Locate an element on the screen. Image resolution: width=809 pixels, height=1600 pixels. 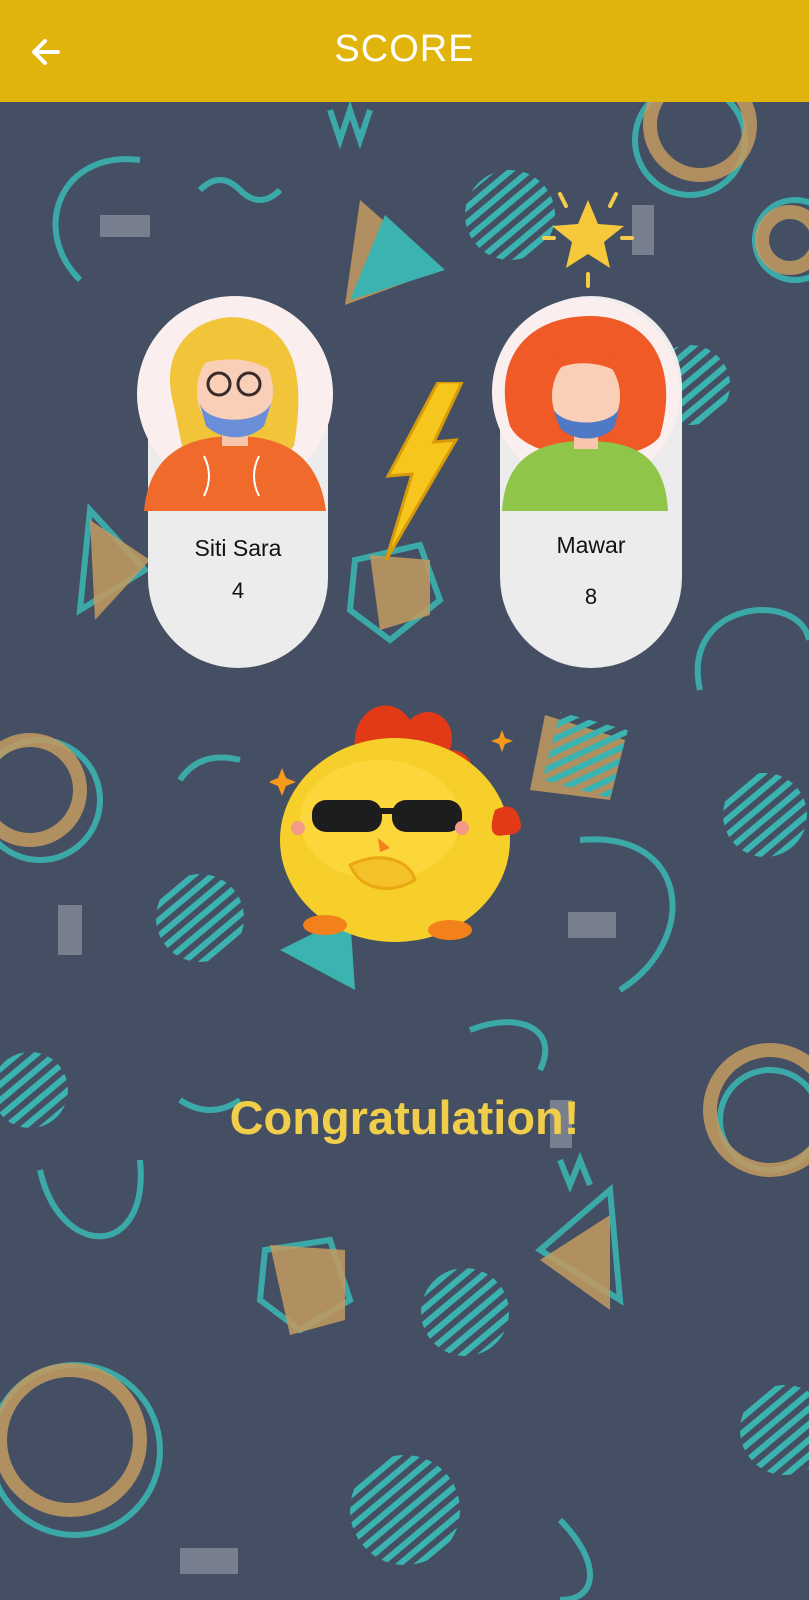
app-bar: SCORE is located at coordinates (404, 51).